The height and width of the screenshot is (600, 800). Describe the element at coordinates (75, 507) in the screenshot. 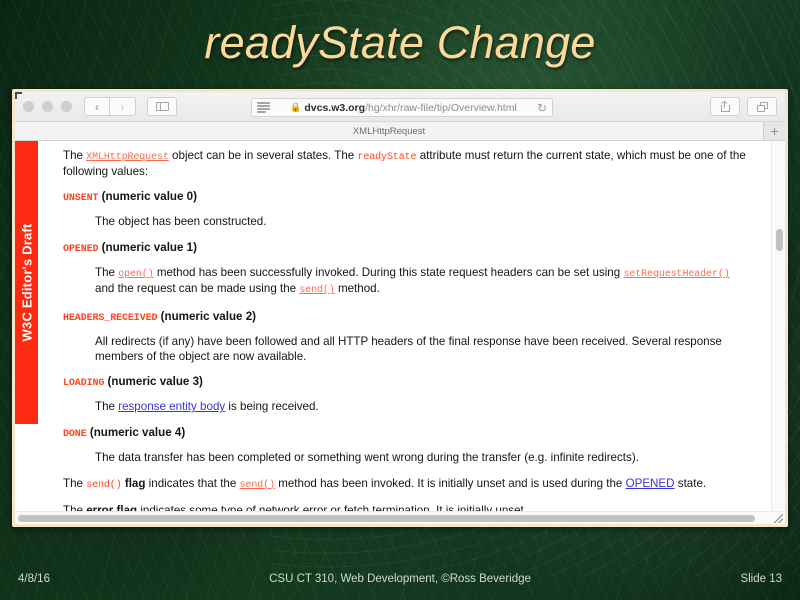

I see `error-flag-text-a: The` at that location.